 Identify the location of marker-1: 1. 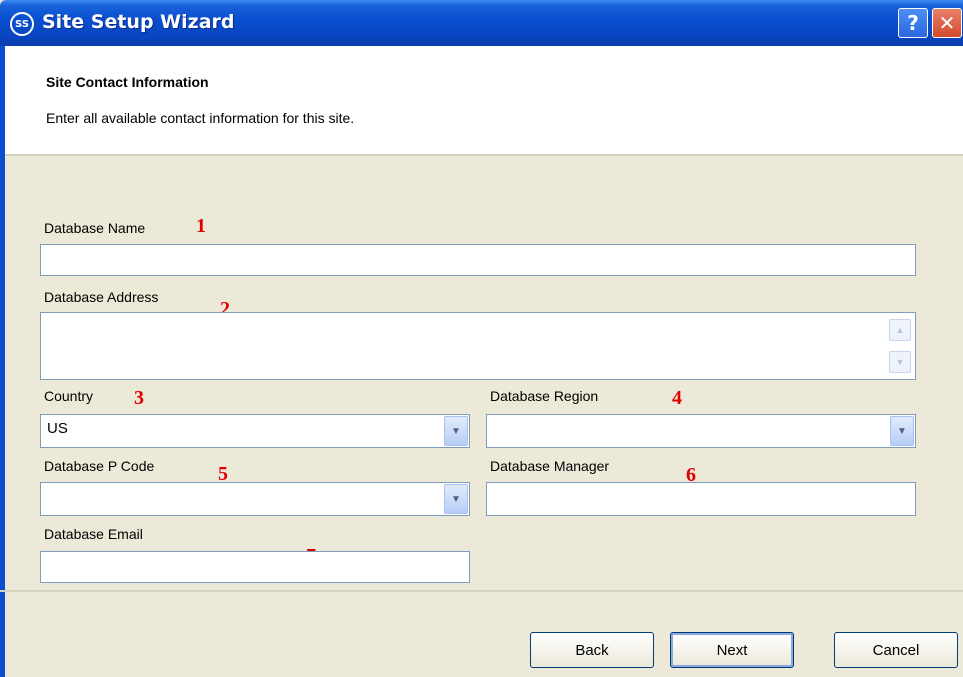
(201, 226).